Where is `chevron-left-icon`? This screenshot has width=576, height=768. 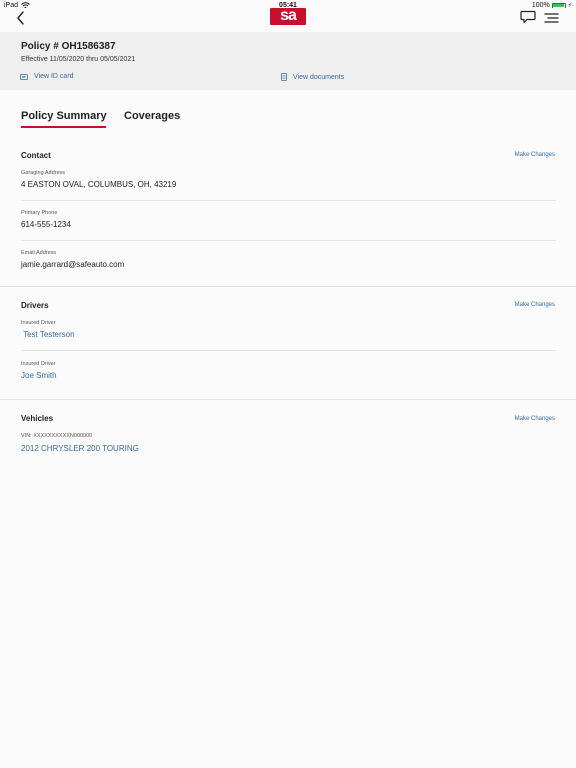 chevron-left-icon is located at coordinates (21, 18).